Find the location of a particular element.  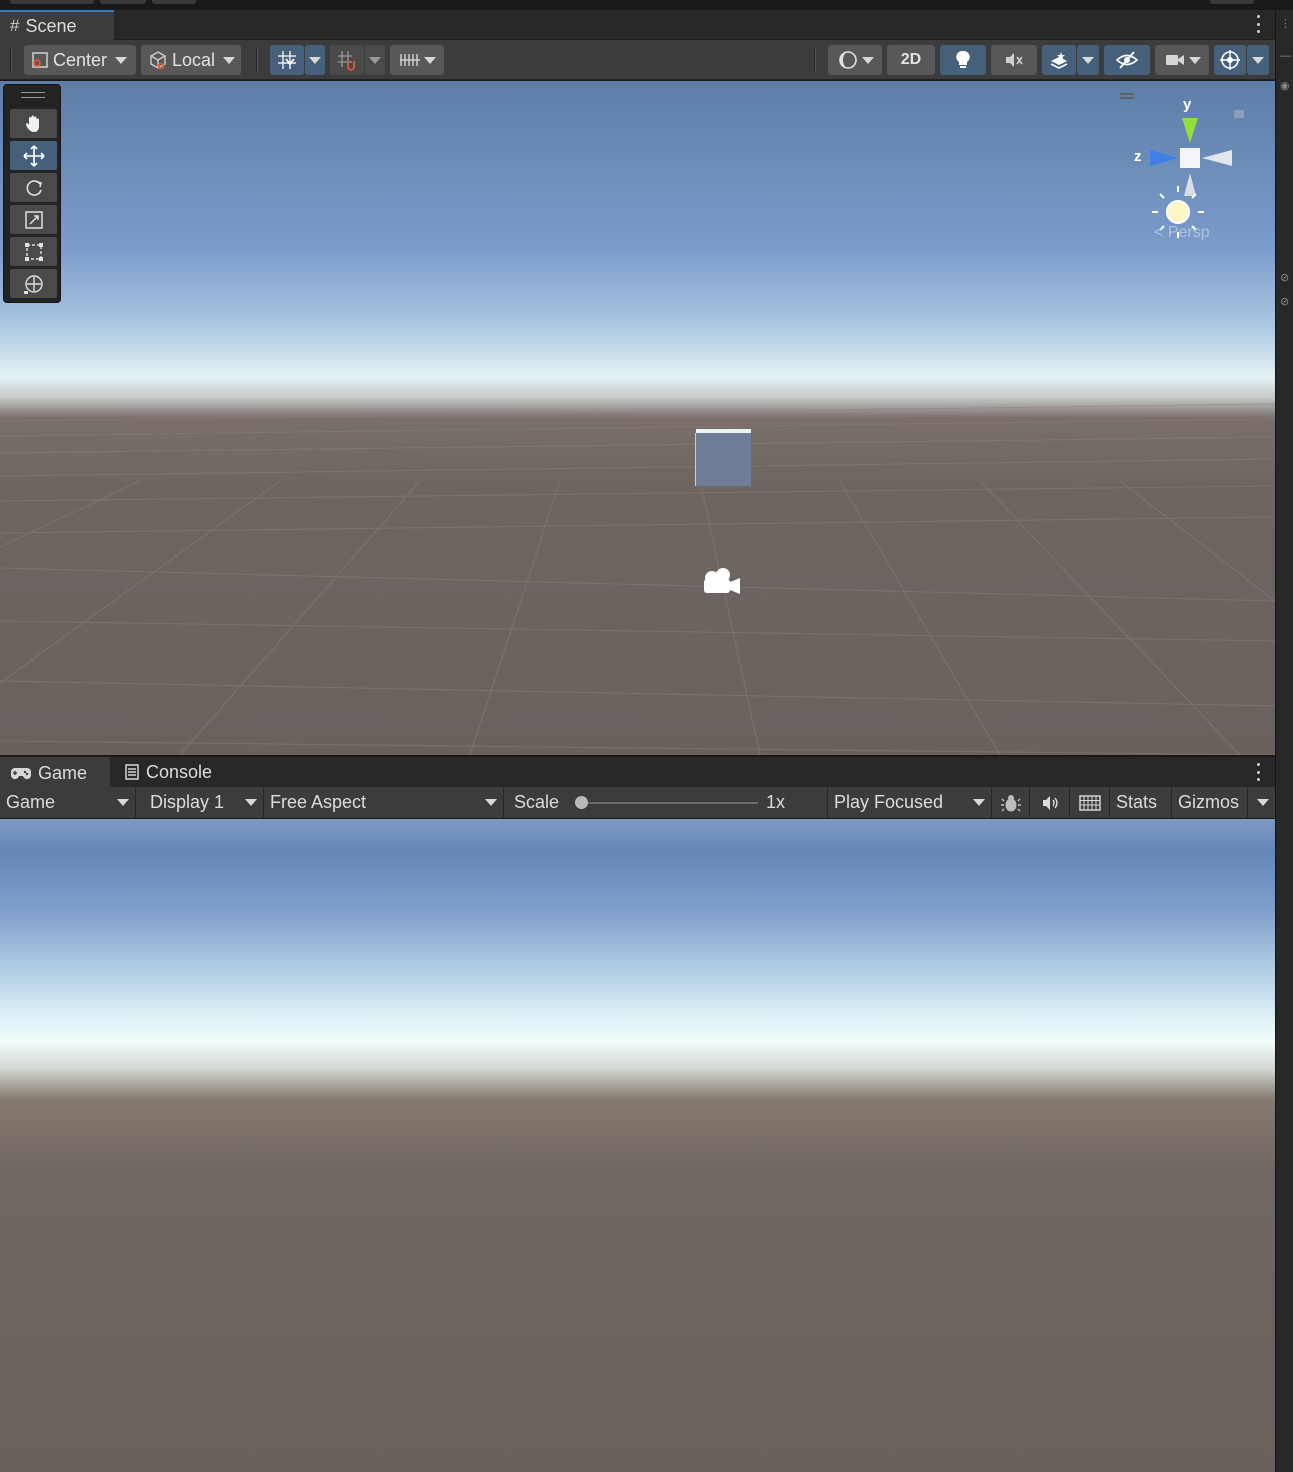

tab-console: Console is located at coordinates (174, 772).